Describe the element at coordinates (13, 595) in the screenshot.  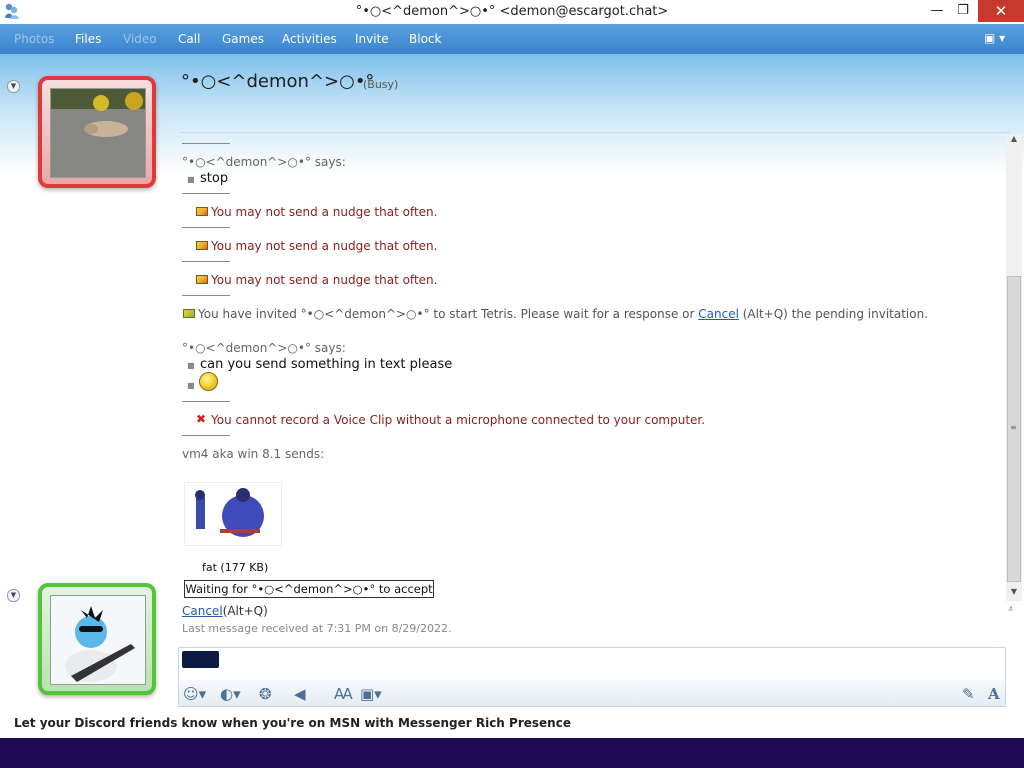
I see `collapse-self-icon: ▼` at that location.